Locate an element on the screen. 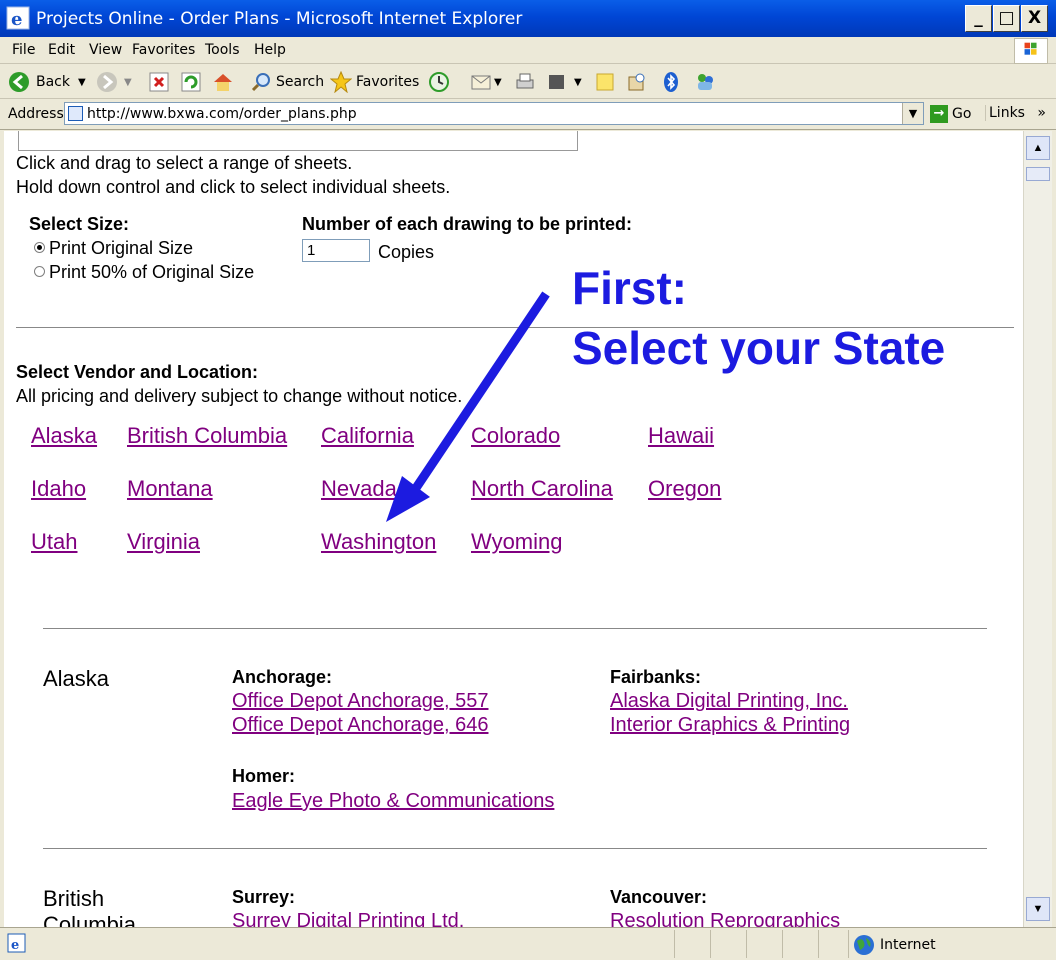 The width and height of the screenshot is (1056, 960). bluetooth-icon is located at coordinates (671, 82).